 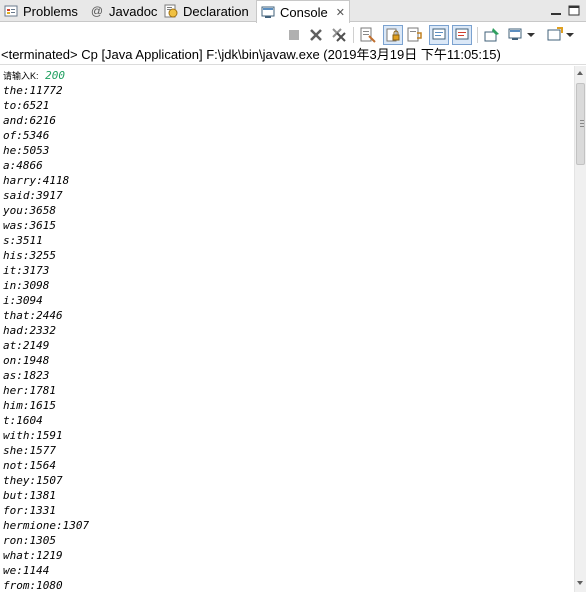 I want to click on console-line: not:1564, so click(x=29, y=465).